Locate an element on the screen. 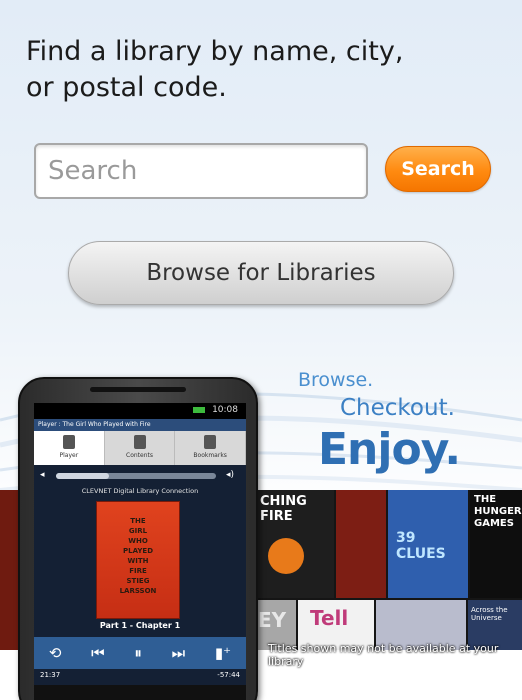  contents-icon is located at coordinates (139, 442).